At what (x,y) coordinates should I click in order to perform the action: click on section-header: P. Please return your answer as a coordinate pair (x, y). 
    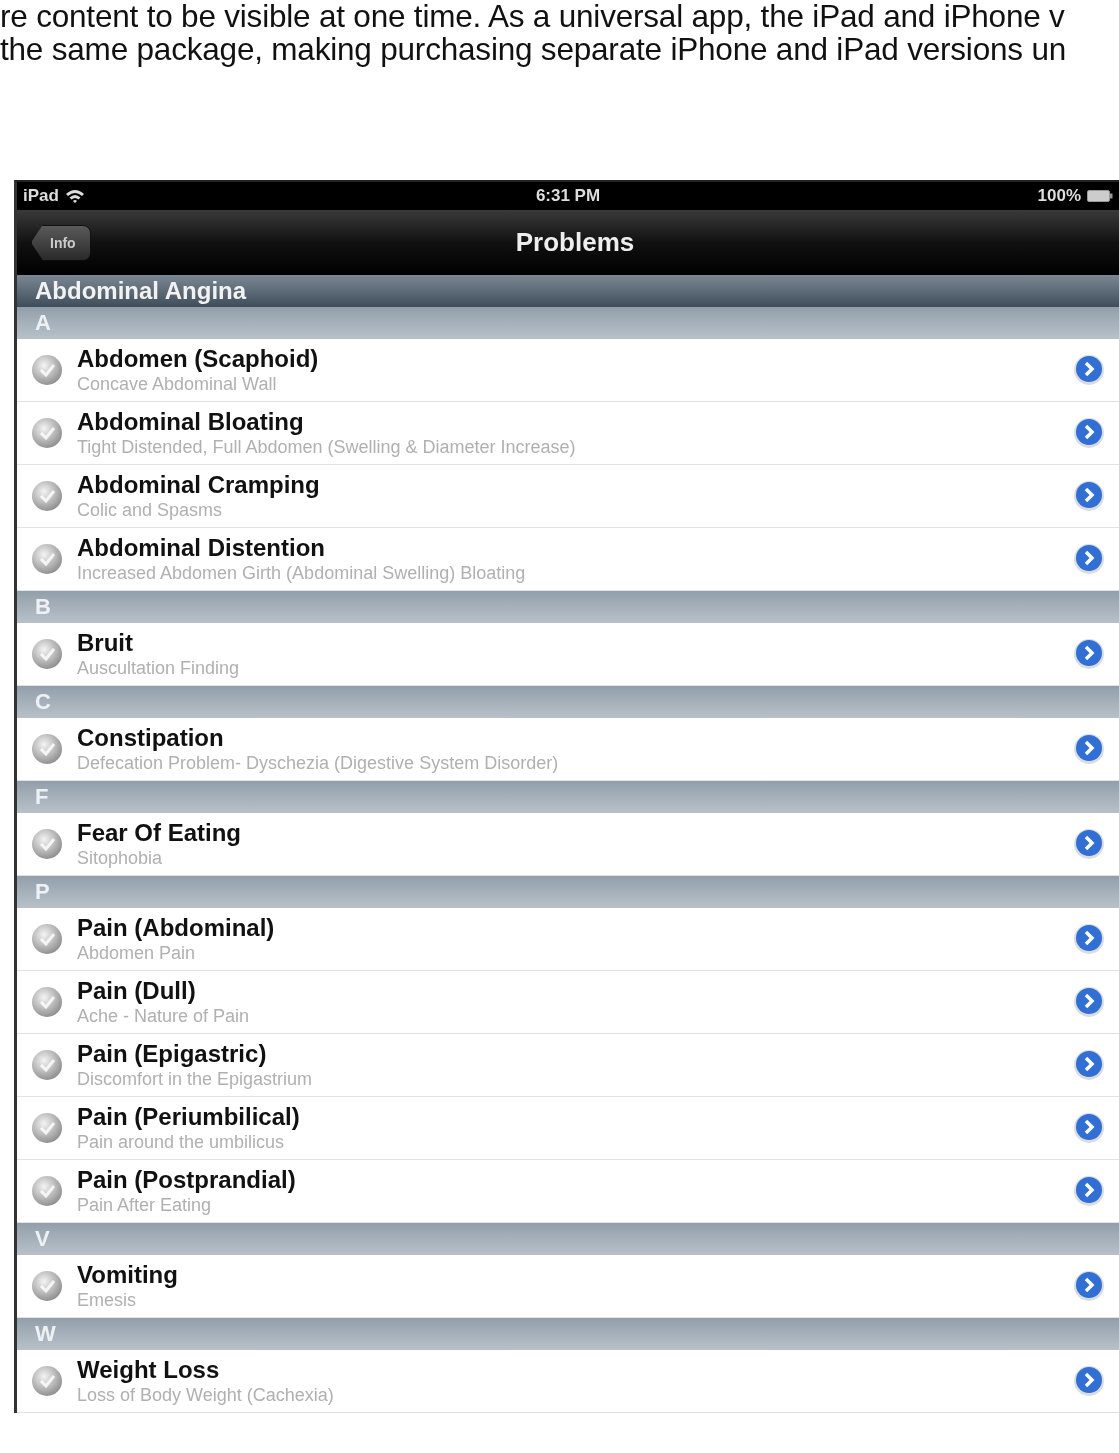
    Looking at the image, I should click on (568, 892).